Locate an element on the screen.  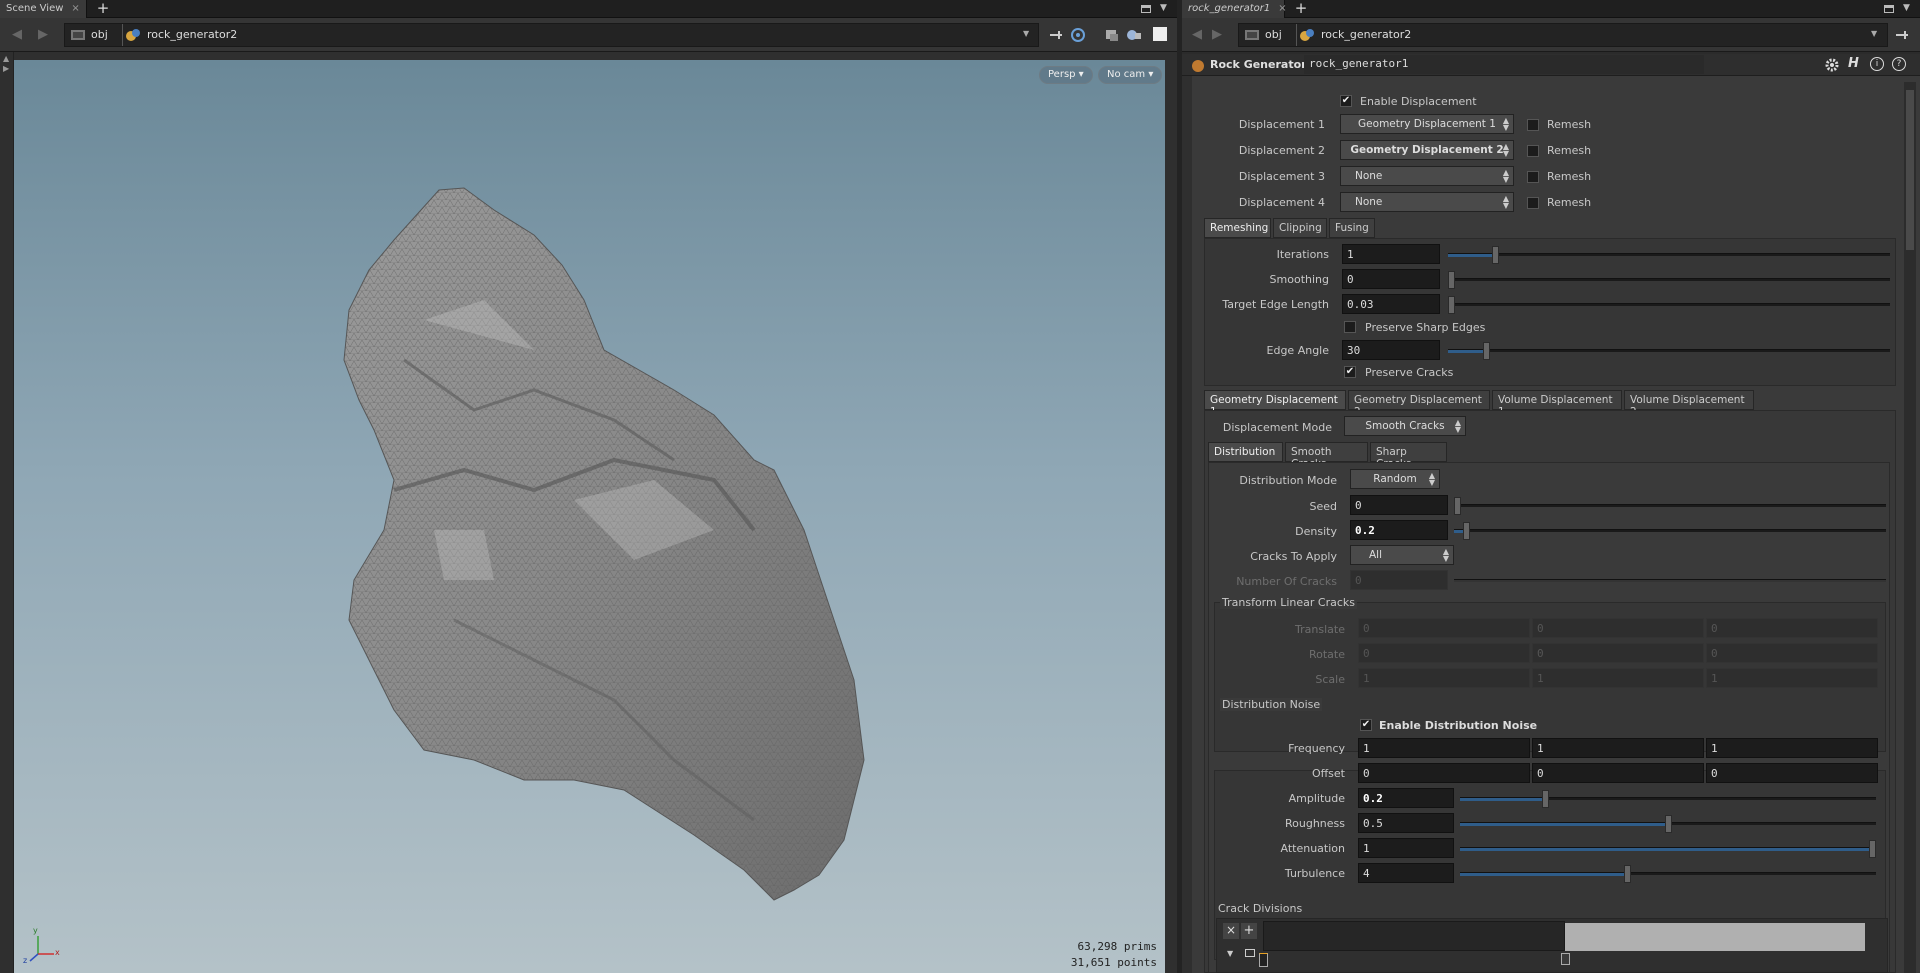
frequency-y-field: 1 is located at coordinates (1618, 748).